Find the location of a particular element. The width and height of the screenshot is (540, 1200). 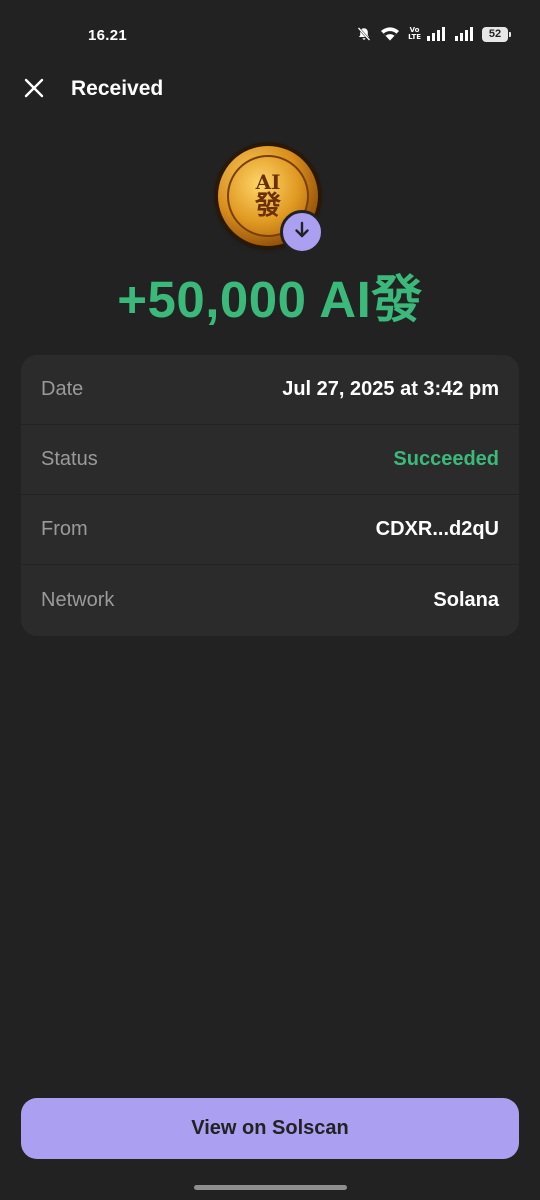

network-label: Network is located at coordinates (78, 599).